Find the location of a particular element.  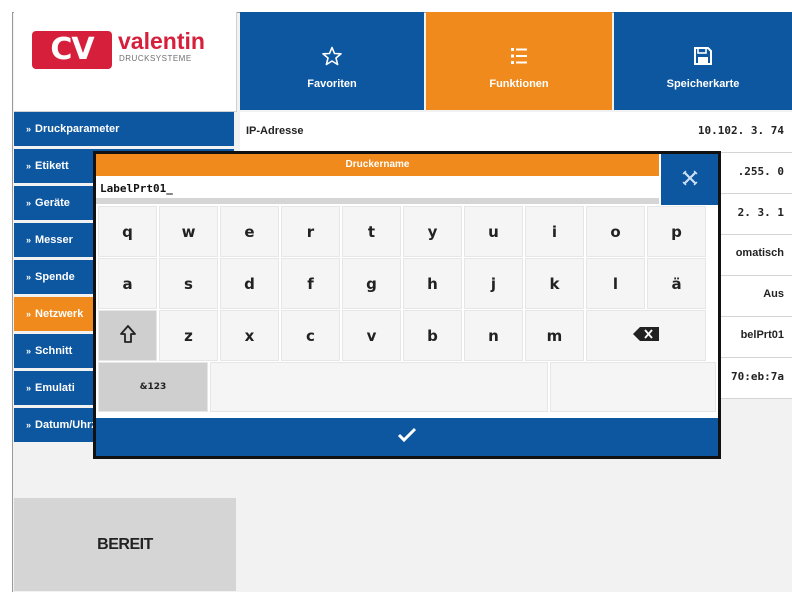

key-v: v is located at coordinates (371, 335).